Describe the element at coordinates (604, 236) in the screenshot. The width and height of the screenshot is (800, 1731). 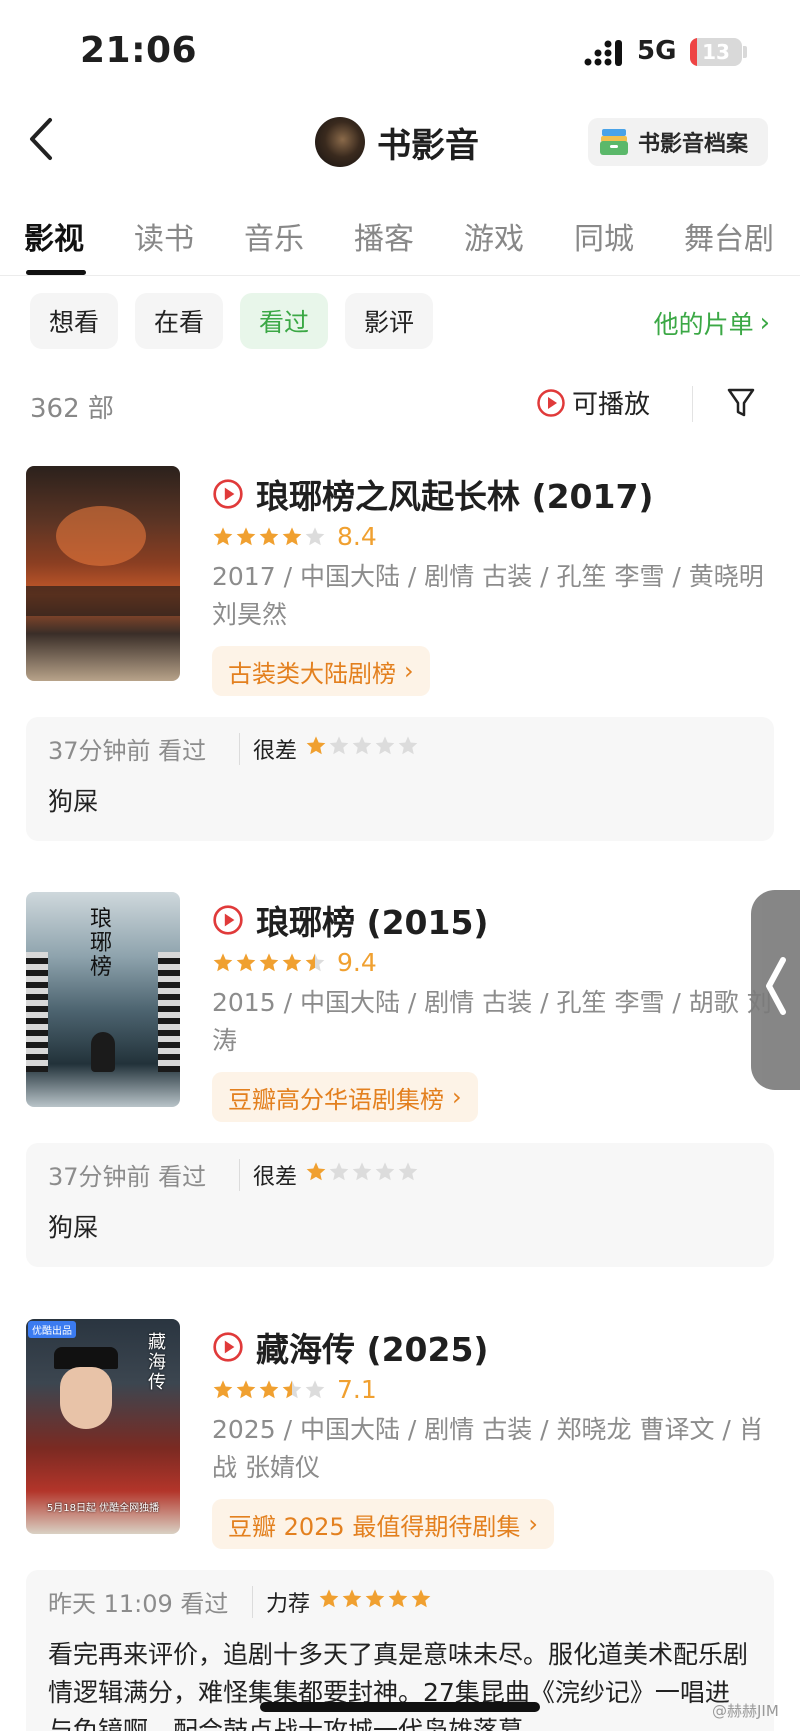
I see `tab-local: 同城` at that location.